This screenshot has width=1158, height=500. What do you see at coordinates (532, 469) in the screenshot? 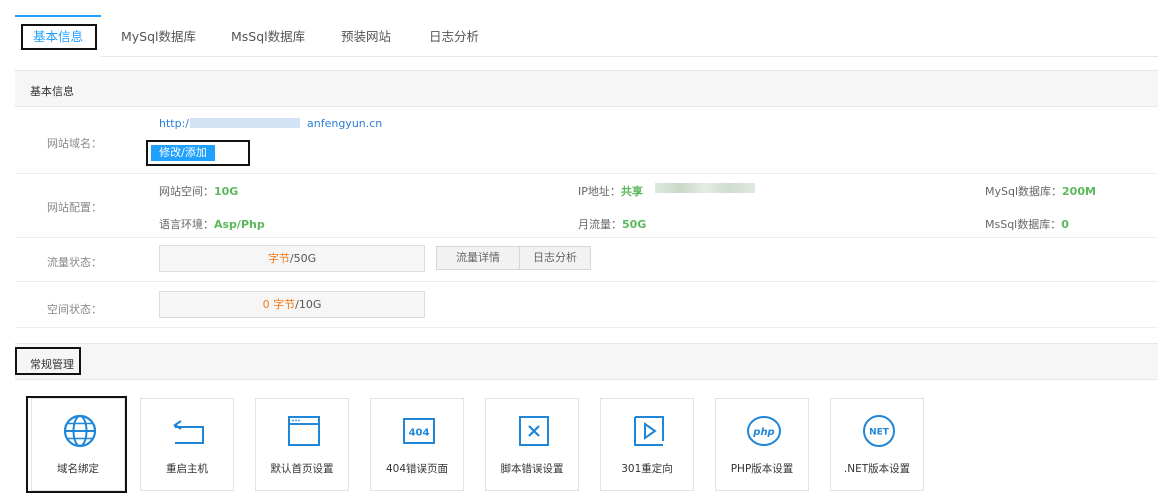
I see `card-label: 脚本错误设置` at bounding box center [532, 469].